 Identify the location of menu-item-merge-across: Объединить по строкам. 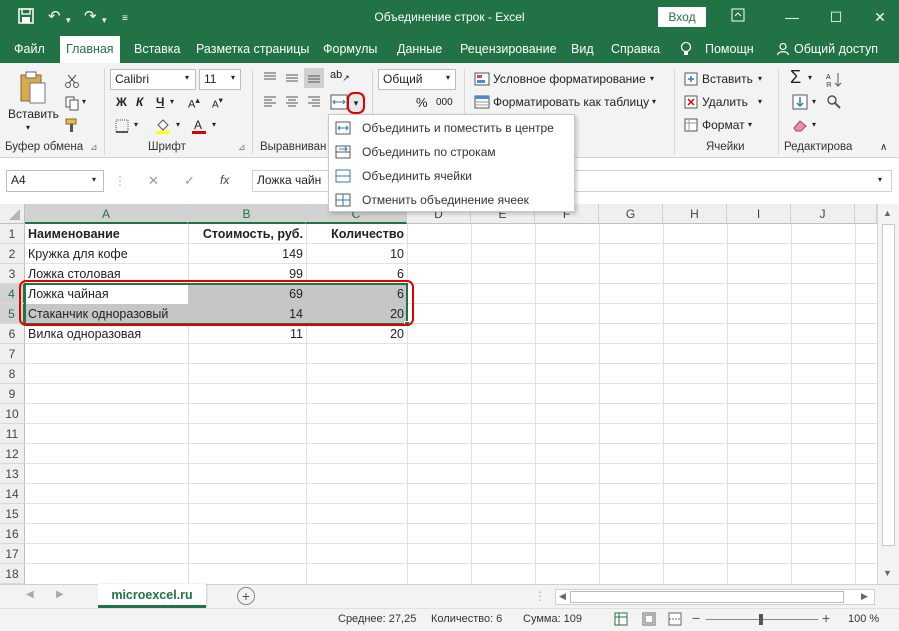
(451, 152).